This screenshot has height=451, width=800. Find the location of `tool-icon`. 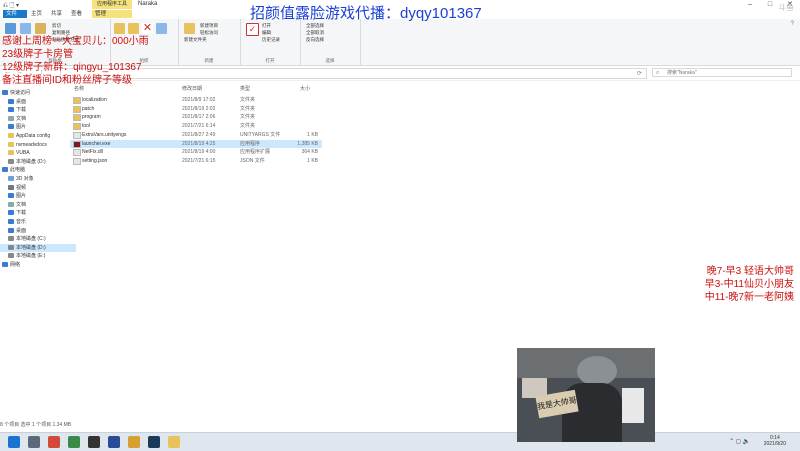

tool-icon is located at coordinates (134, 442).